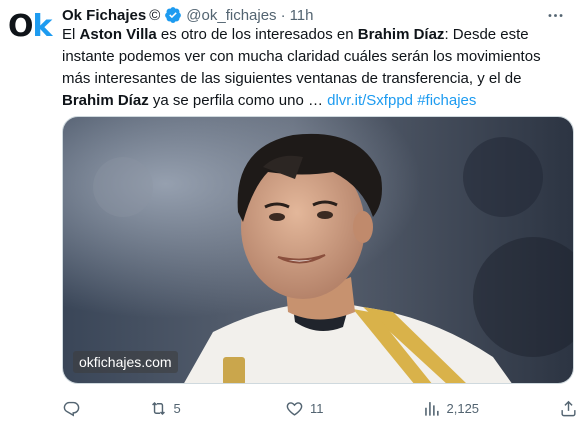 The height and width of the screenshot is (426, 581). I want to click on views-icon, so click(431, 408).